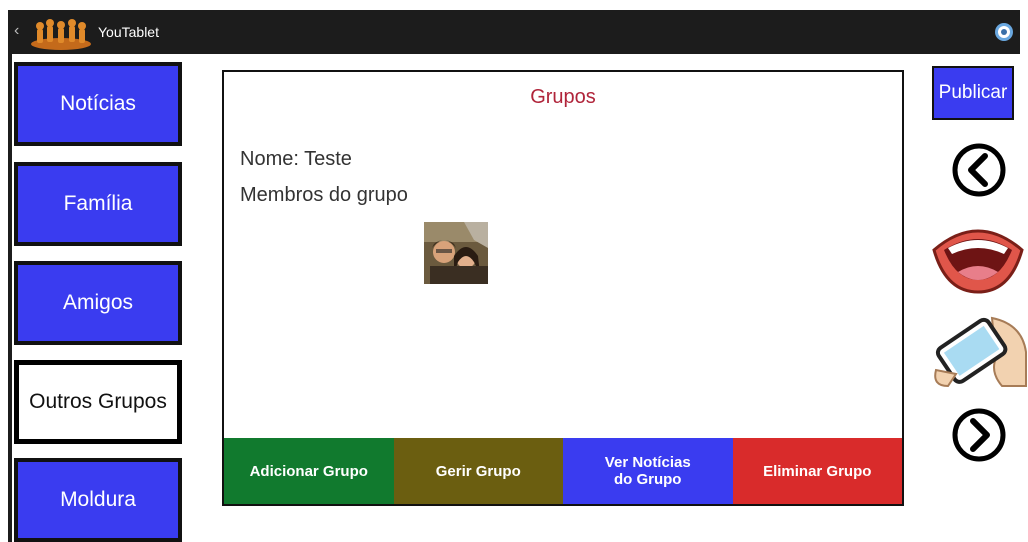 The height and width of the screenshot is (542, 1028). Describe the element at coordinates (16, 31) in the screenshot. I see `back-chevron-icon: ‹` at that location.